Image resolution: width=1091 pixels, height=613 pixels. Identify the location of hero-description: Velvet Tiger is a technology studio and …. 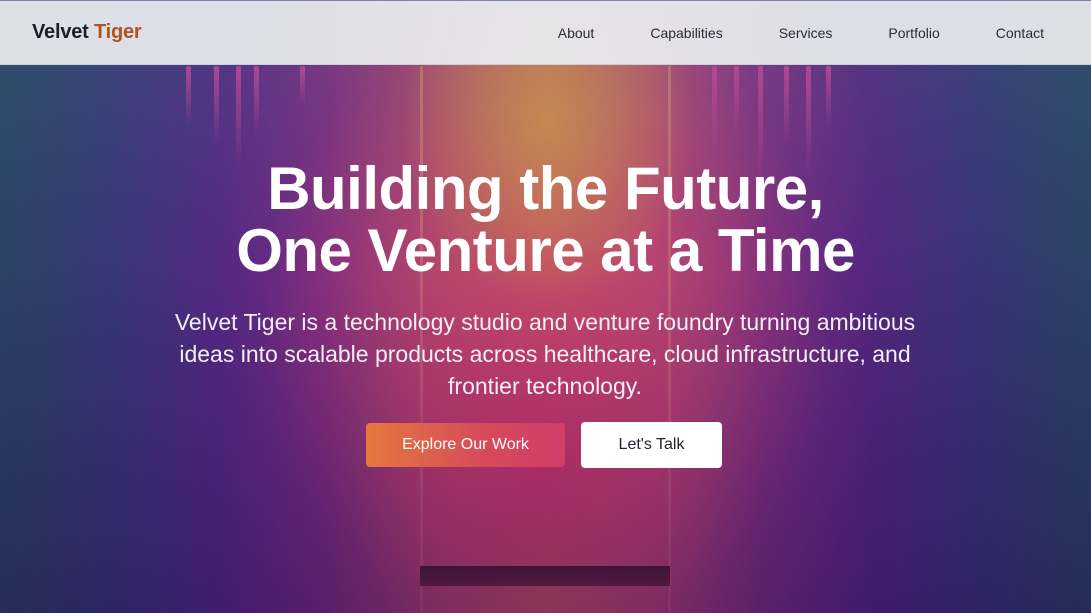
(545, 354).